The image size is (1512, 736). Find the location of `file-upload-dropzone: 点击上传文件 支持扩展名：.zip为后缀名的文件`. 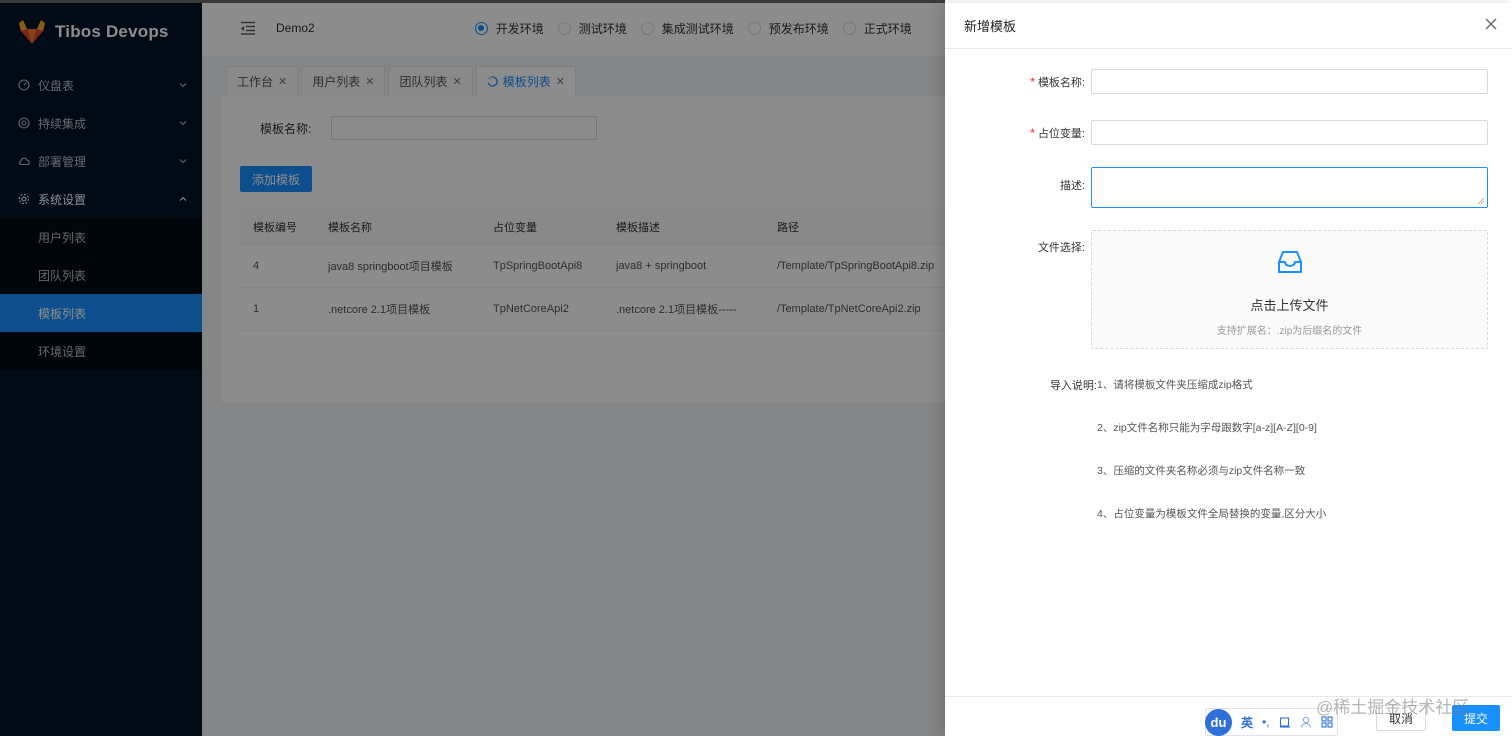

file-upload-dropzone: 点击上传文件 支持扩展名：.zip为后缀名的文件 is located at coordinates (1289, 289).